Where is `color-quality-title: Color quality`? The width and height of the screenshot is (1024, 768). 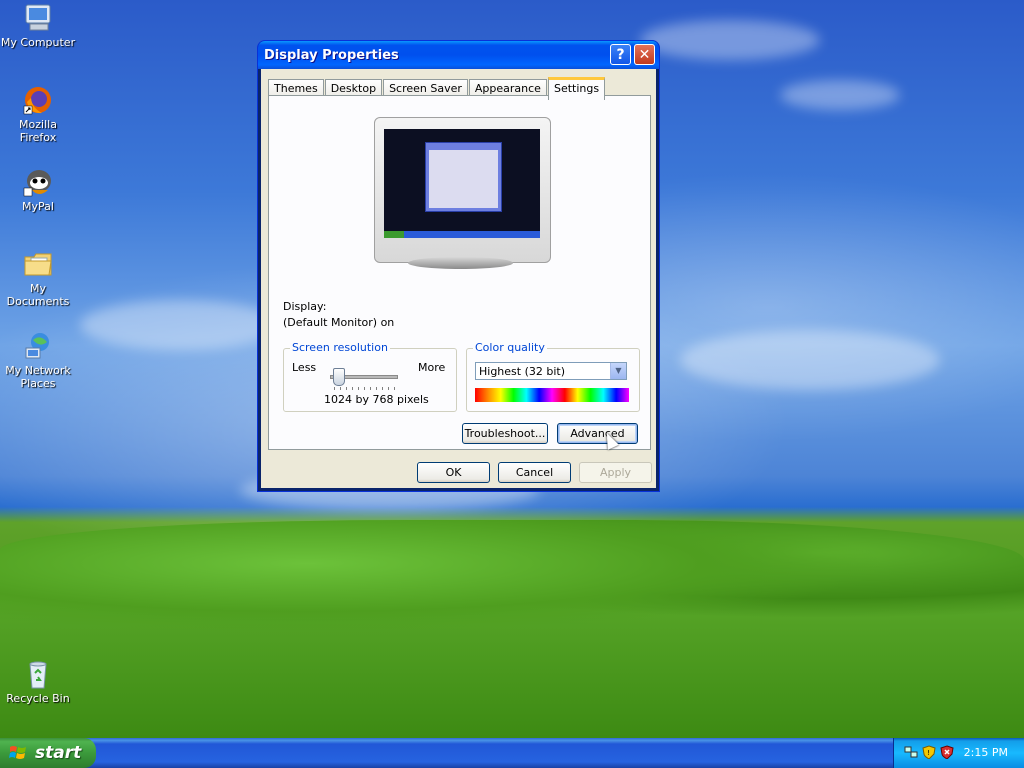 color-quality-title: Color quality is located at coordinates (510, 347).